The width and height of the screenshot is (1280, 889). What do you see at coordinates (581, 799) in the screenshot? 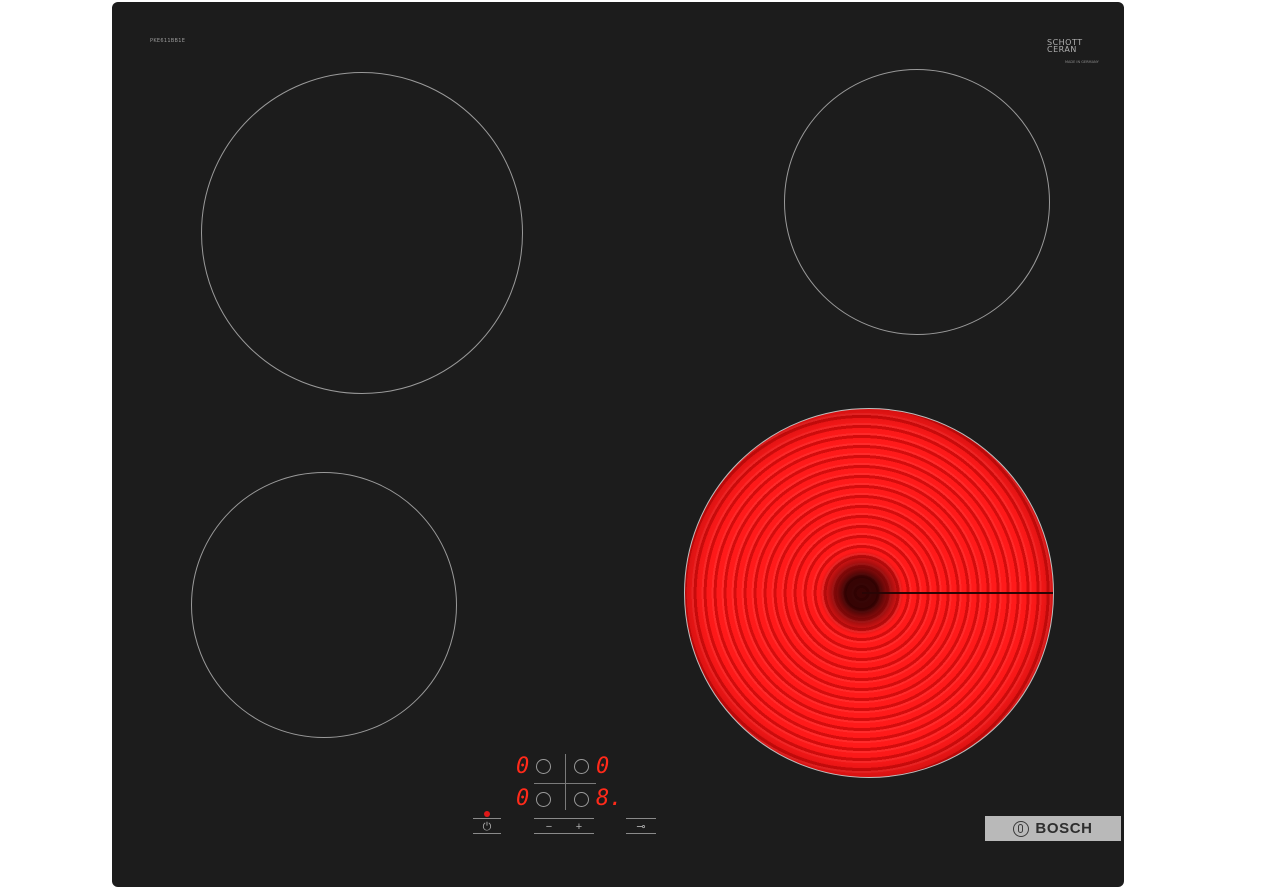
I see `zone-select-front-right` at bounding box center [581, 799].